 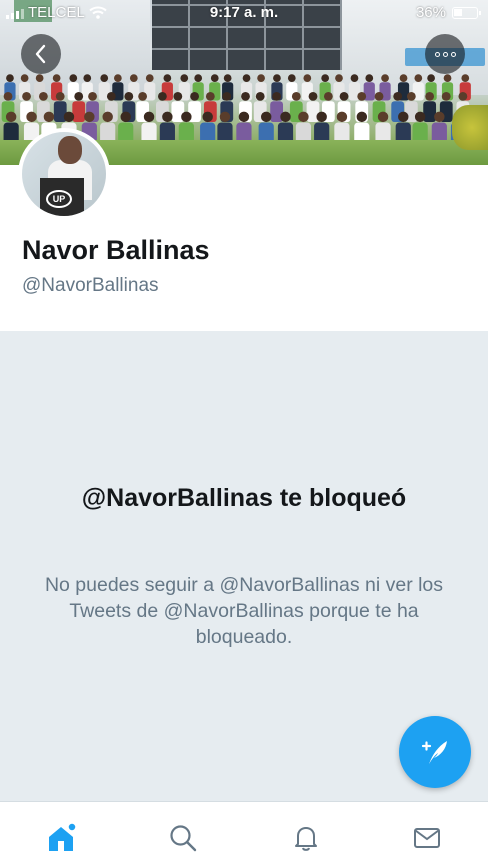 What do you see at coordinates (470, 127) in the screenshot?
I see `banner-hedge` at bounding box center [470, 127].